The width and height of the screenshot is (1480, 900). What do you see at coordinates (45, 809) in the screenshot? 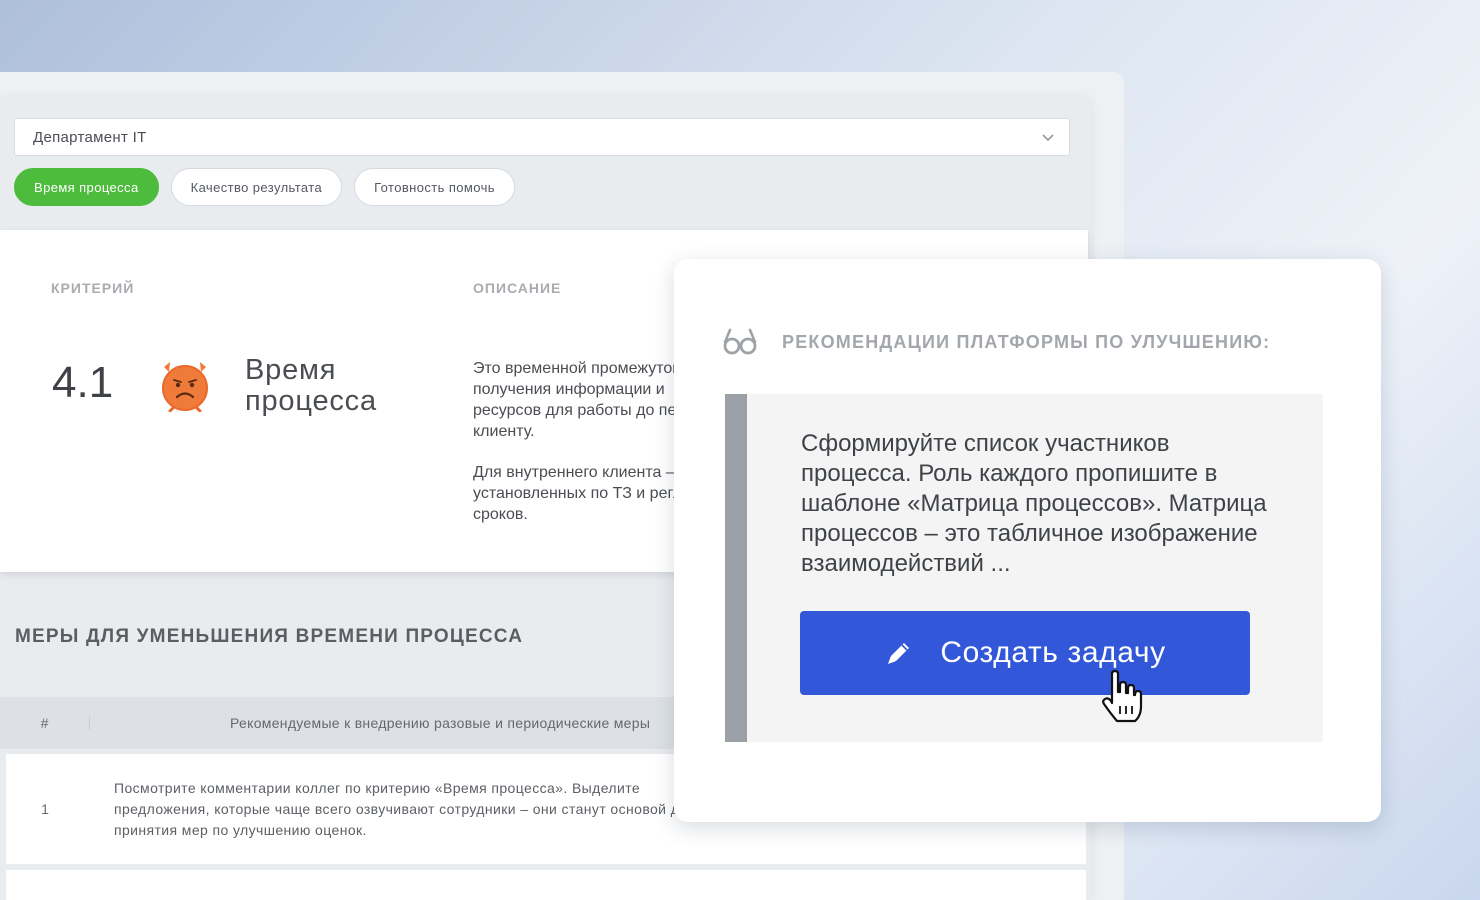
I see `row-number: 1` at bounding box center [45, 809].